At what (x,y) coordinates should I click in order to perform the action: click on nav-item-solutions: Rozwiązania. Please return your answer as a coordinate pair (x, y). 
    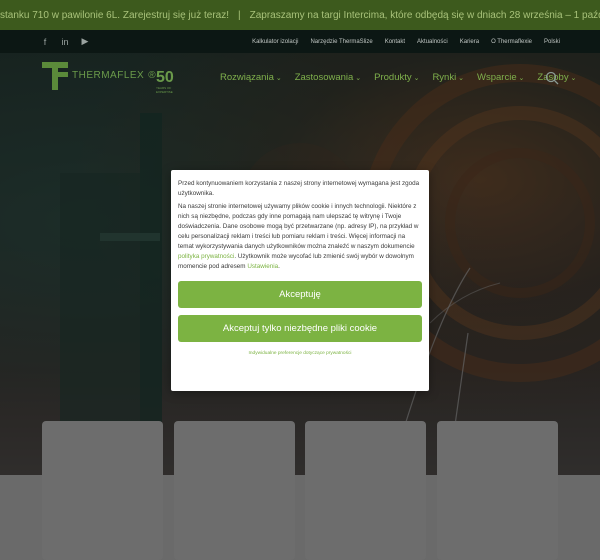
    Looking at the image, I should click on (251, 77).